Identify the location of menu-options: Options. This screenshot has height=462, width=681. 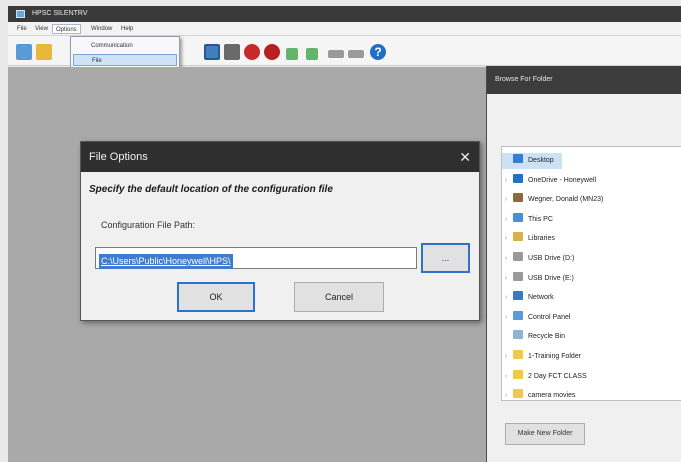
(66, 29).